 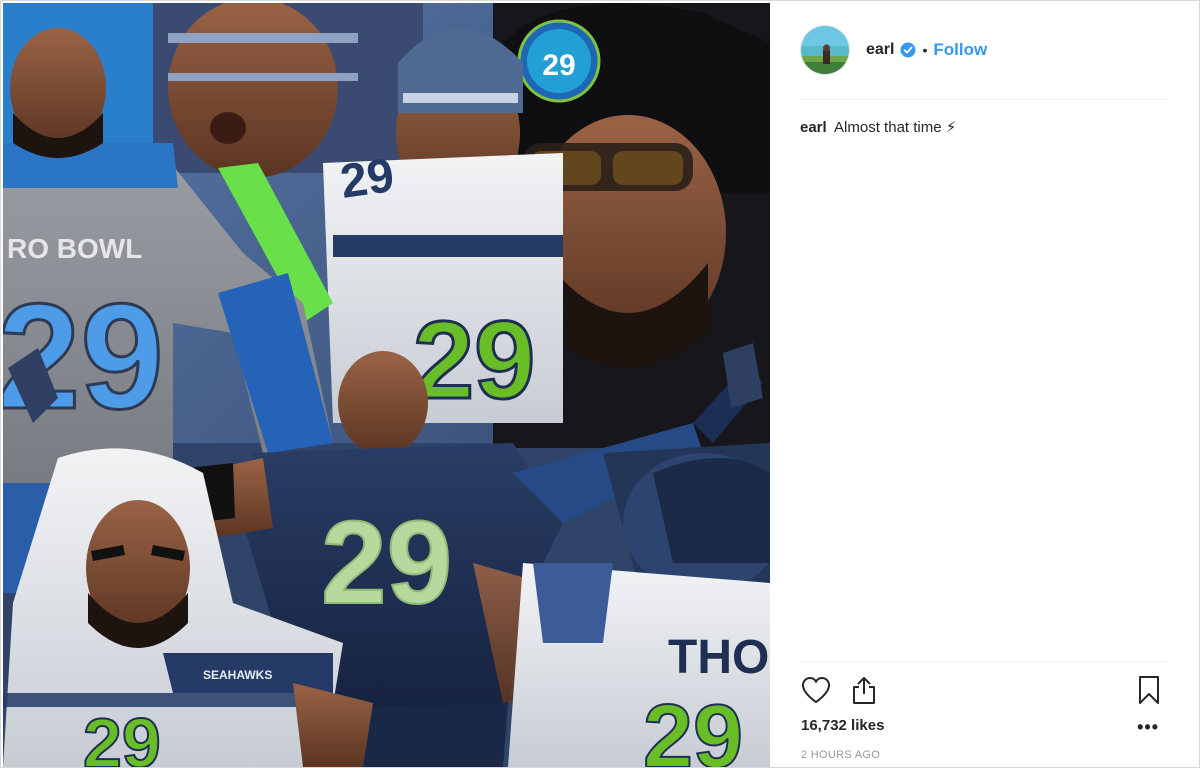 What do you see at coordinates (474, 360) in the screenshot?
I see `jersey-number-upper: 29` at bounding box center [474, 360].